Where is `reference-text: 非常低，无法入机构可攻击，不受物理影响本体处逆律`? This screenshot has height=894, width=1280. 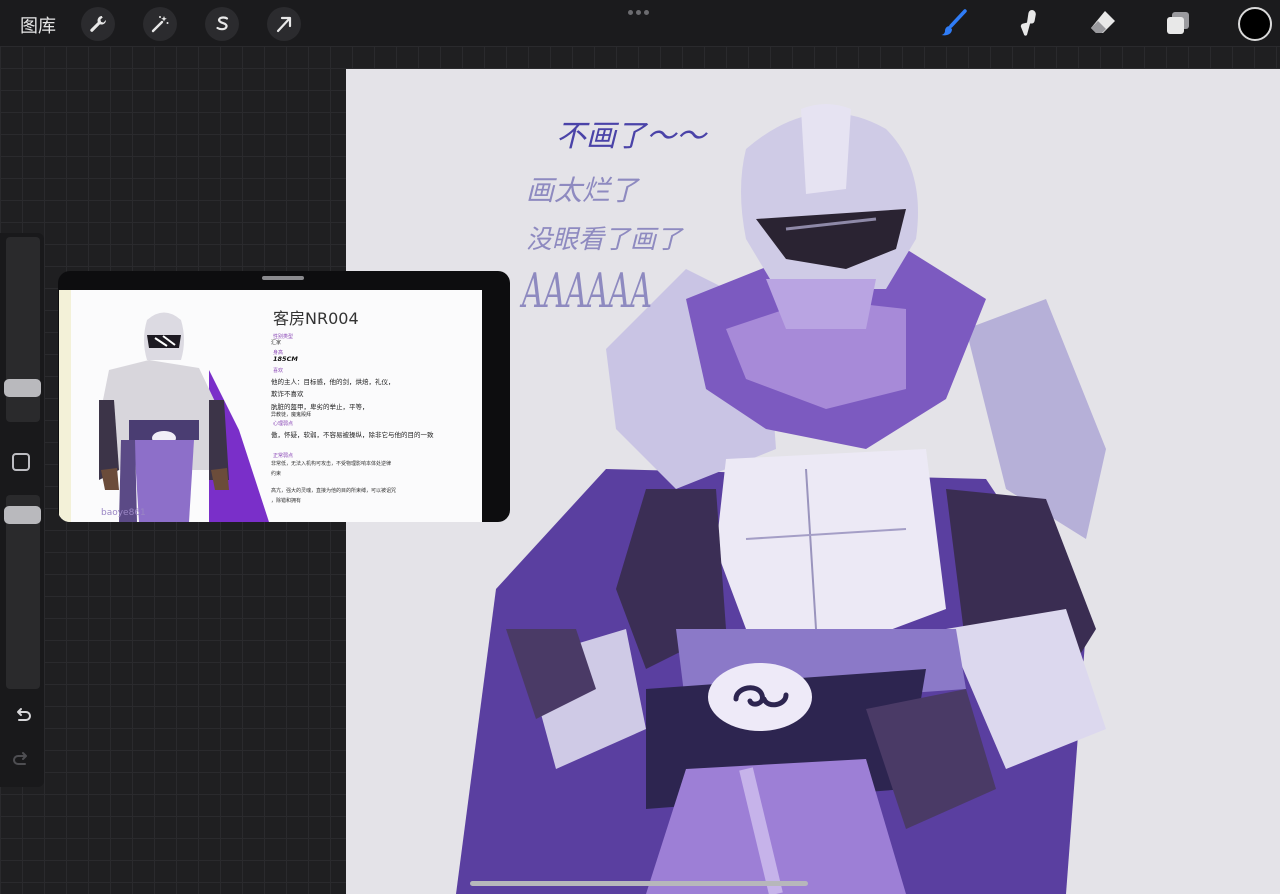
reference-text: 非常低，无法入机构可攻击，不受物理影响本体处逆律 is located at coordinates (331, 464).